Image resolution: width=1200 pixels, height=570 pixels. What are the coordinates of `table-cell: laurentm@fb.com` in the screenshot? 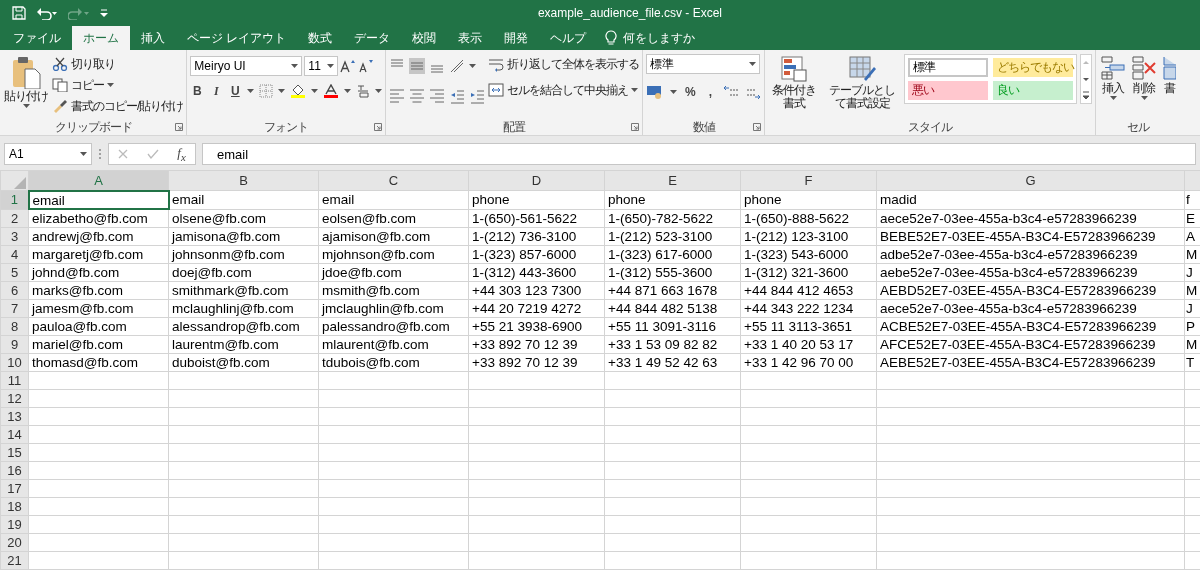 It's located at (243, 344).